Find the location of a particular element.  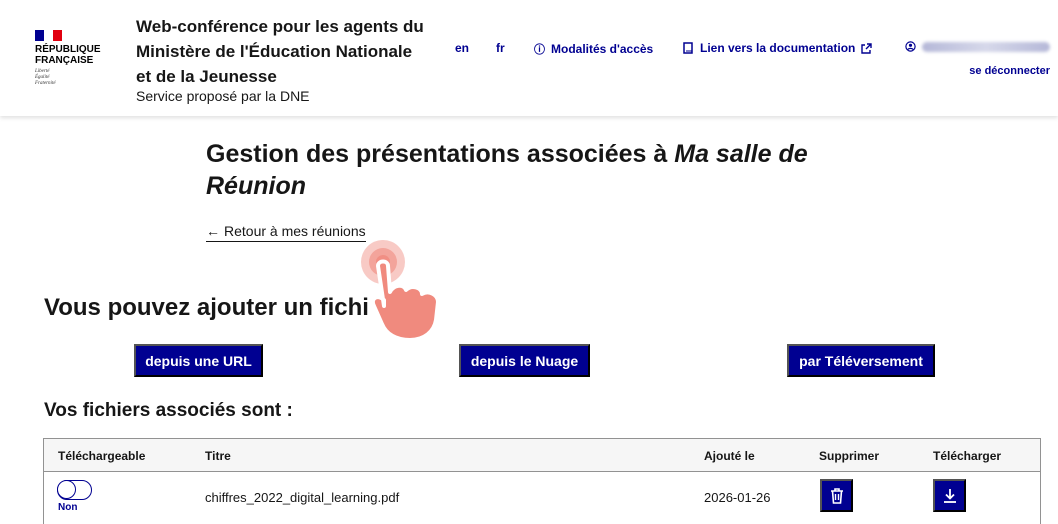

upload-file-button: par Téléversement is located at coordinates (861, 360).